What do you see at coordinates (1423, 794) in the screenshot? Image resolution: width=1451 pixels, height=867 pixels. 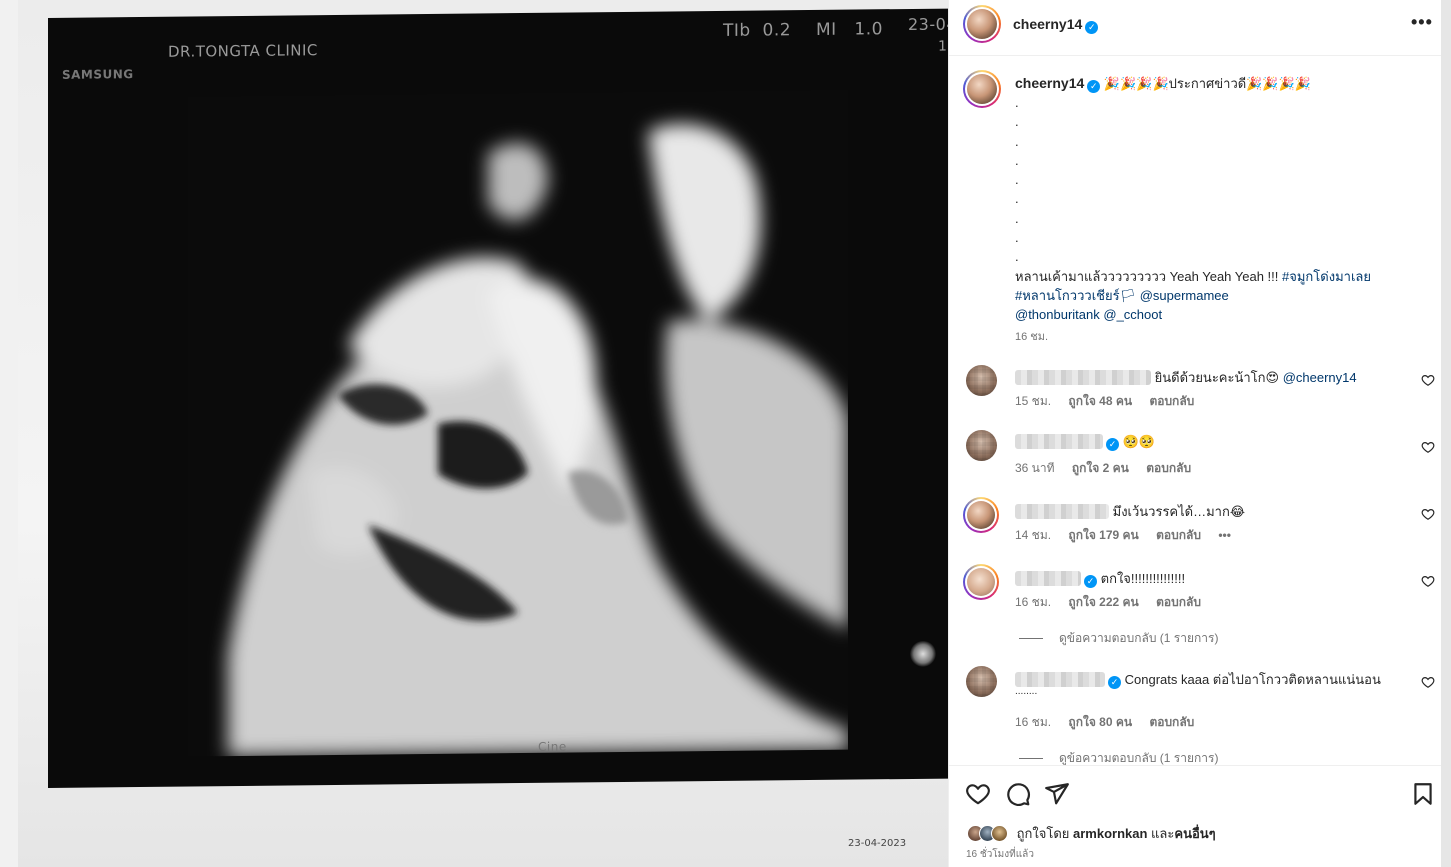 I see `bookmark-save-icon` at bounding box center [1423, 794].